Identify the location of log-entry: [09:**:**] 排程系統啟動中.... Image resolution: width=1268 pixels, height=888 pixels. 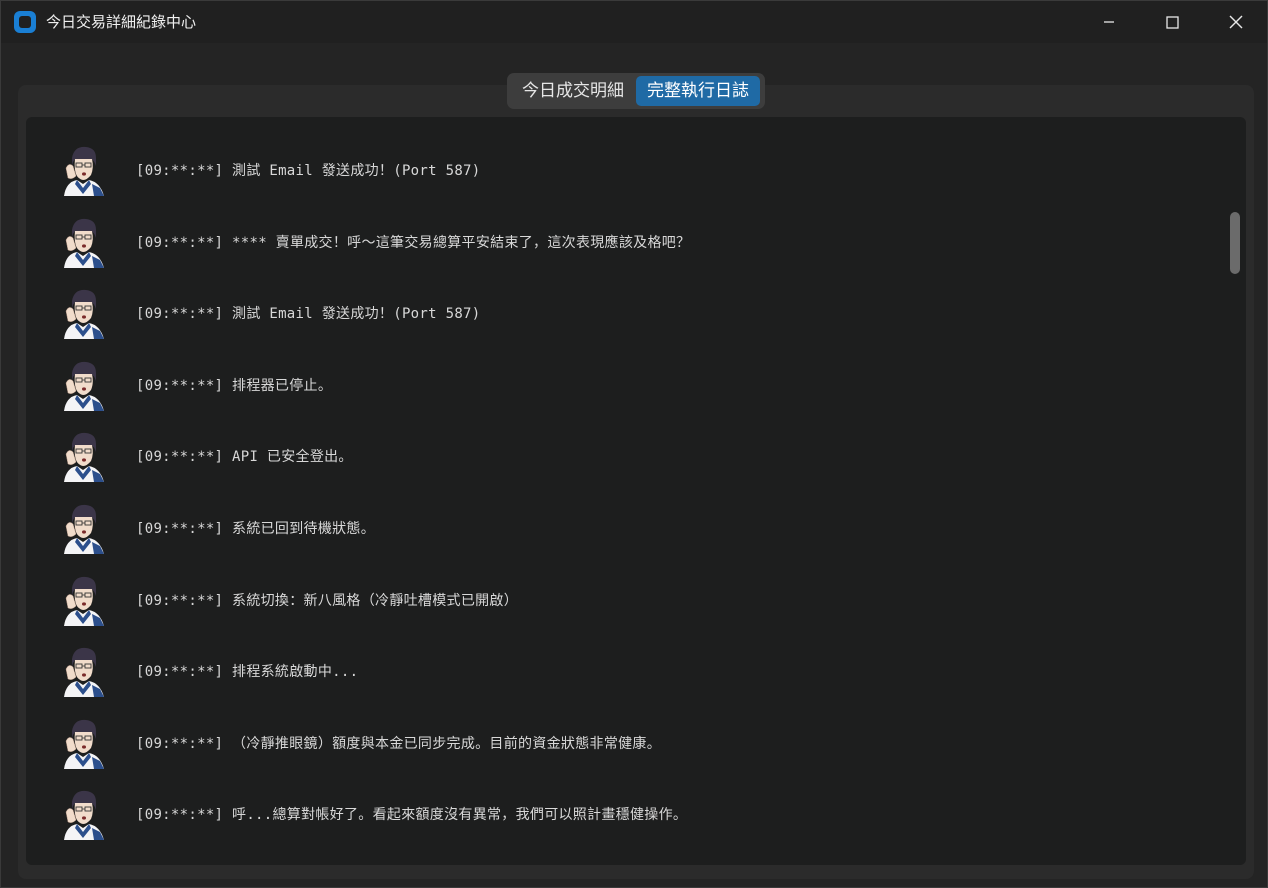
(621, 675).